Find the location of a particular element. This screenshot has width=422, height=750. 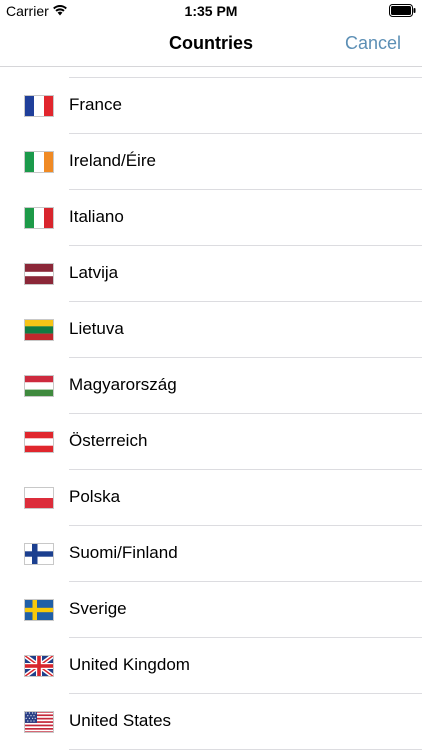

austria-flag-icon is located at coordinates (39, 442).